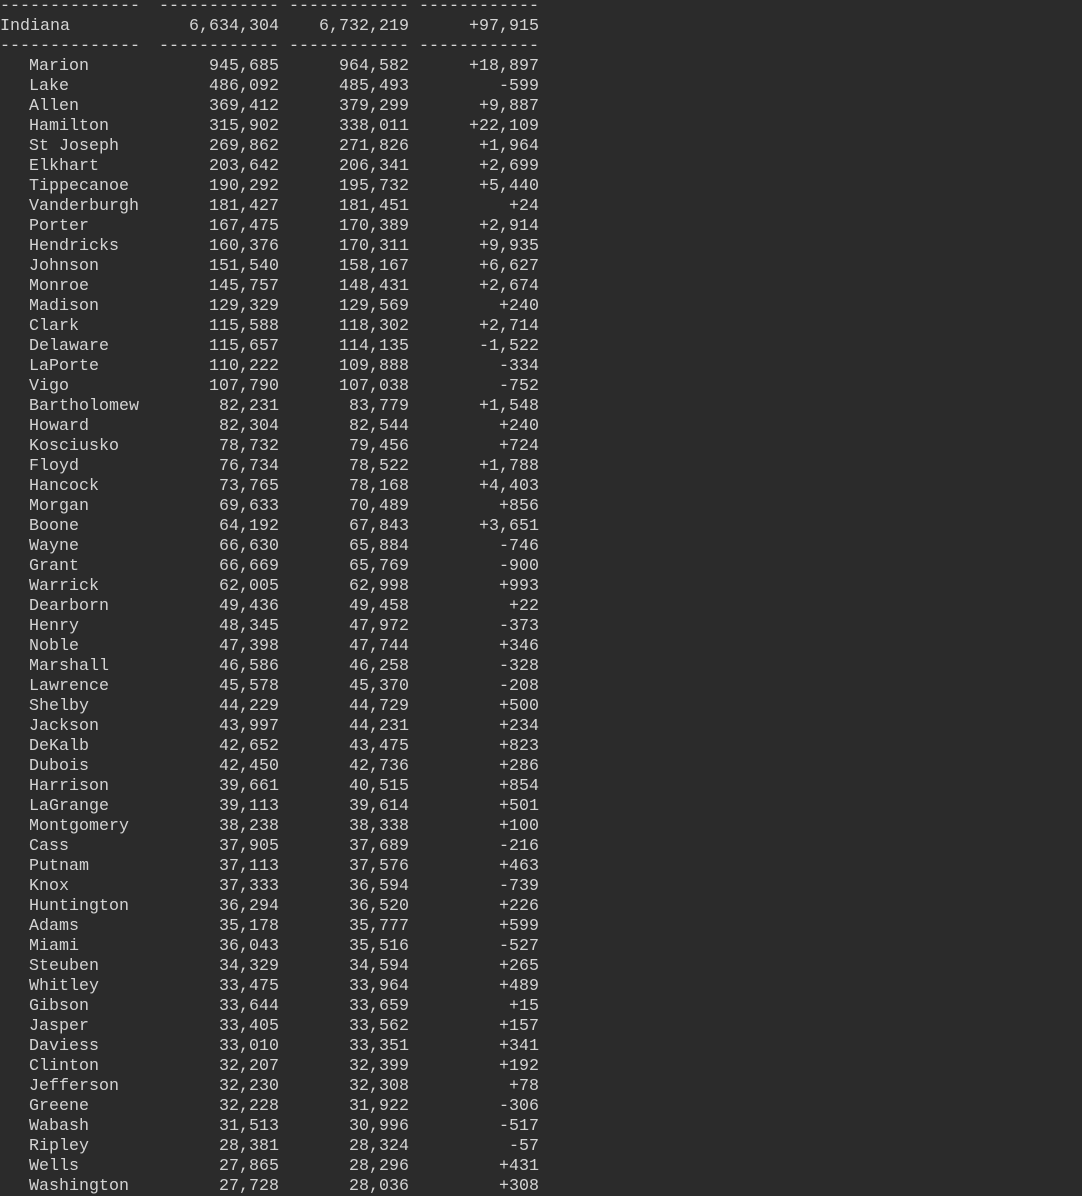 The height and width of the screenshot is (1196, 1082). What do you see at coordinates (519, 746) in the screenshot?
I see `county-change: +823` at bounding box center [519, 746].